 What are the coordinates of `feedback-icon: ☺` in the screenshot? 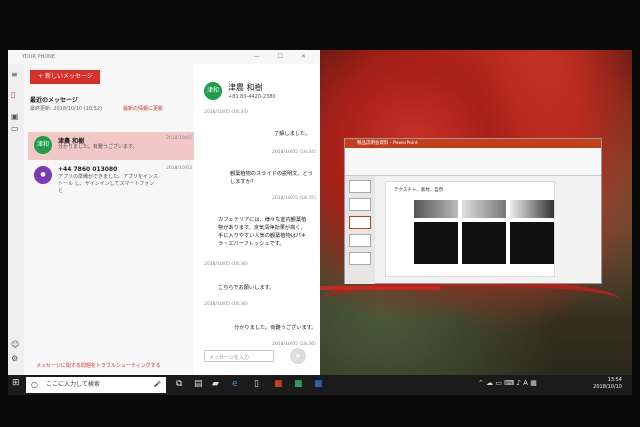 It's located at (15, 344).